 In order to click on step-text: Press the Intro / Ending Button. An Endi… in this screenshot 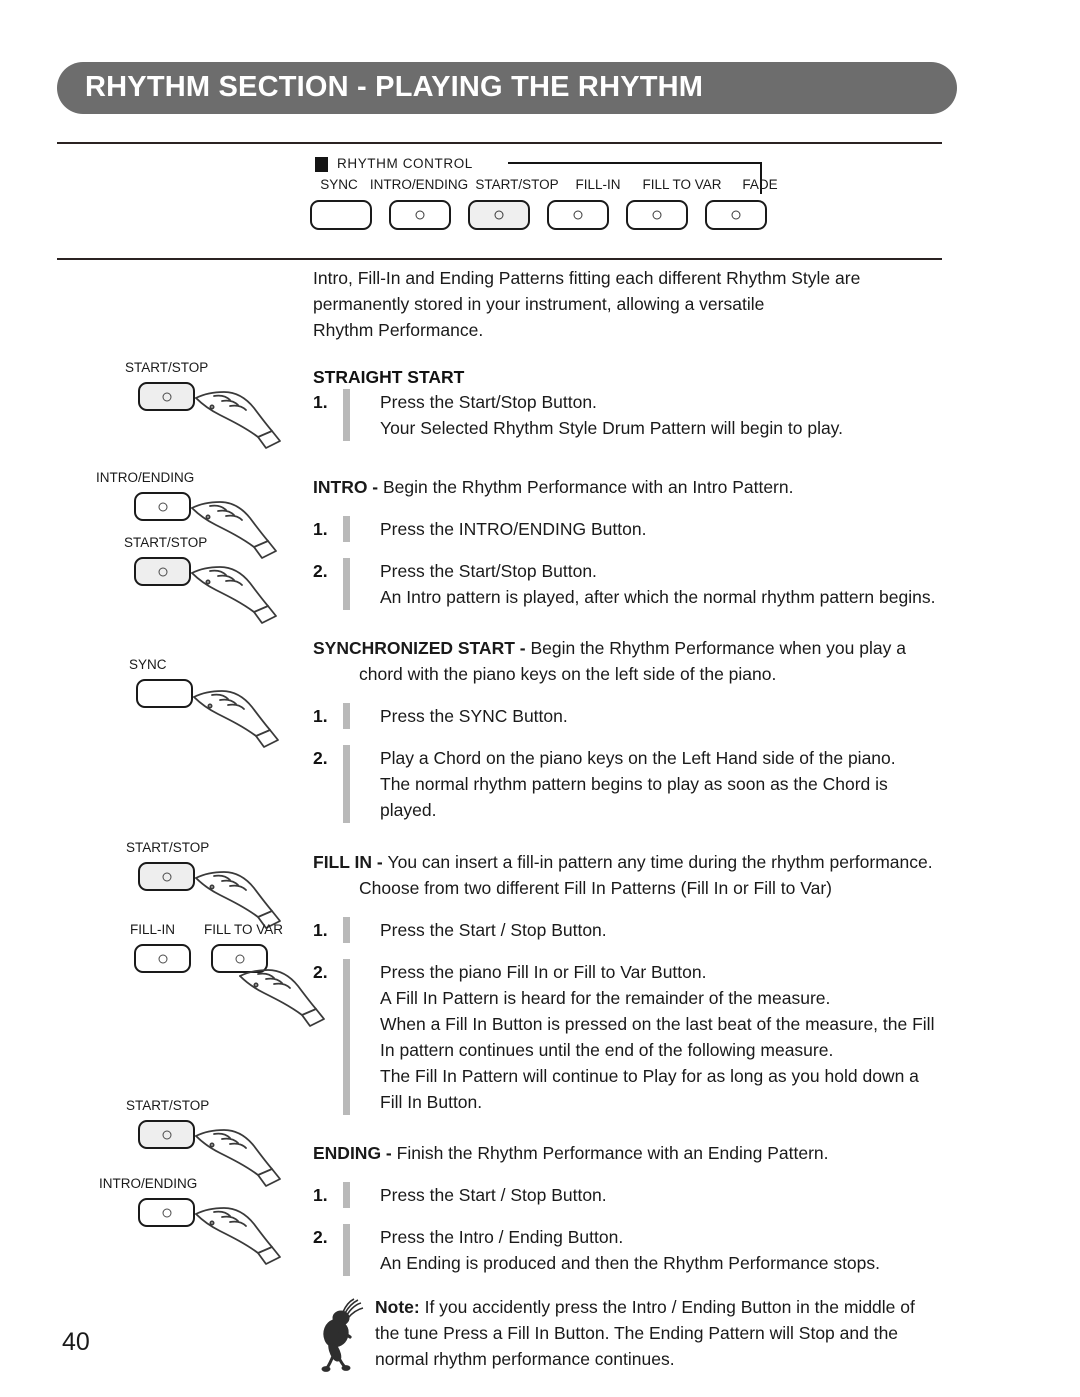, I will do `click(666, 1250)`.